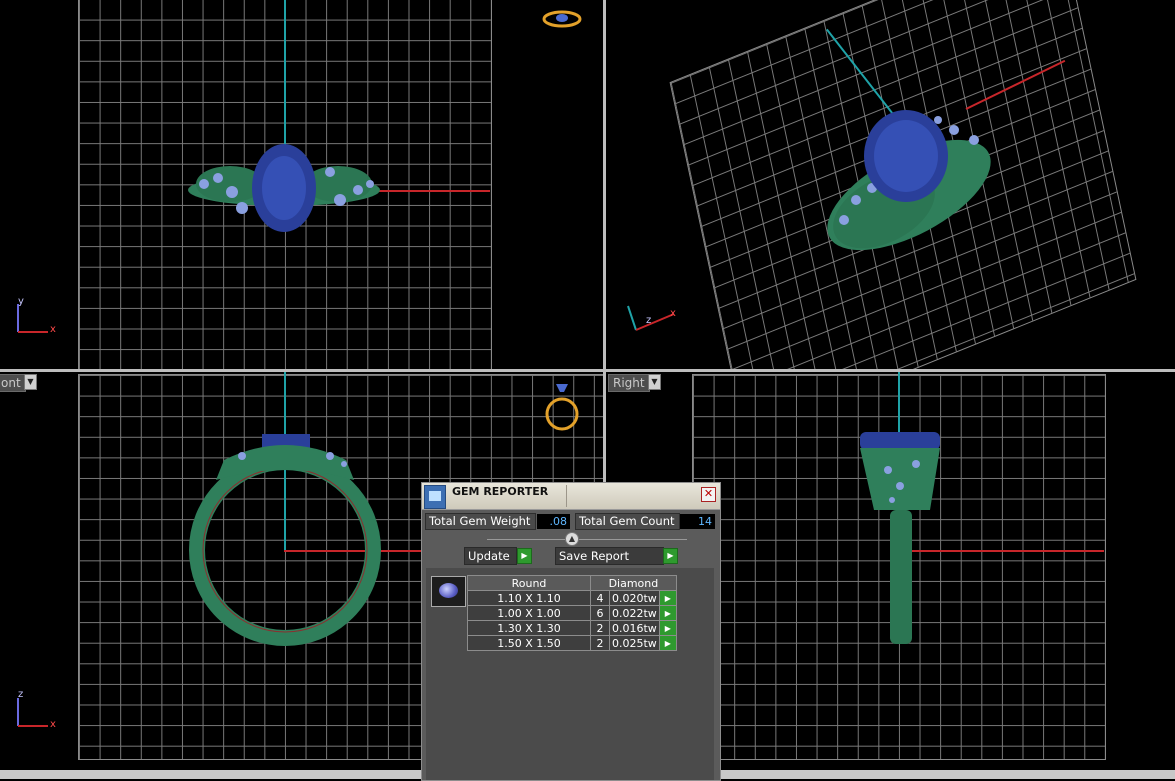 This screenshot has height=781, width=1175. What do you see at coordinates (634, 628) in the screenshot?
I see `gem-weight: 0.016tw` at bounding box center [634, 628].